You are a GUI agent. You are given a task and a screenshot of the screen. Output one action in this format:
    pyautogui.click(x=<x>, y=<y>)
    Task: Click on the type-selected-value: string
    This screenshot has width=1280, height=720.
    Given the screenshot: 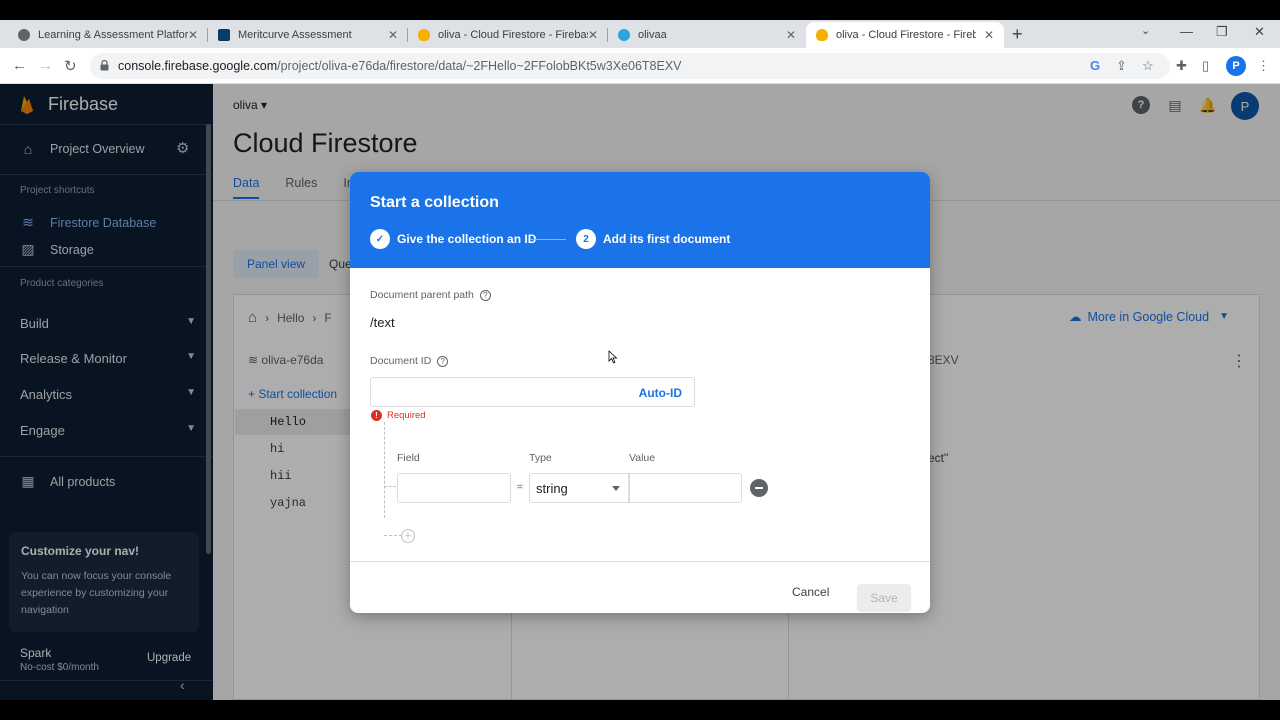 What is the action you would take?
    pyautogui.click(x=552, y=488)
    